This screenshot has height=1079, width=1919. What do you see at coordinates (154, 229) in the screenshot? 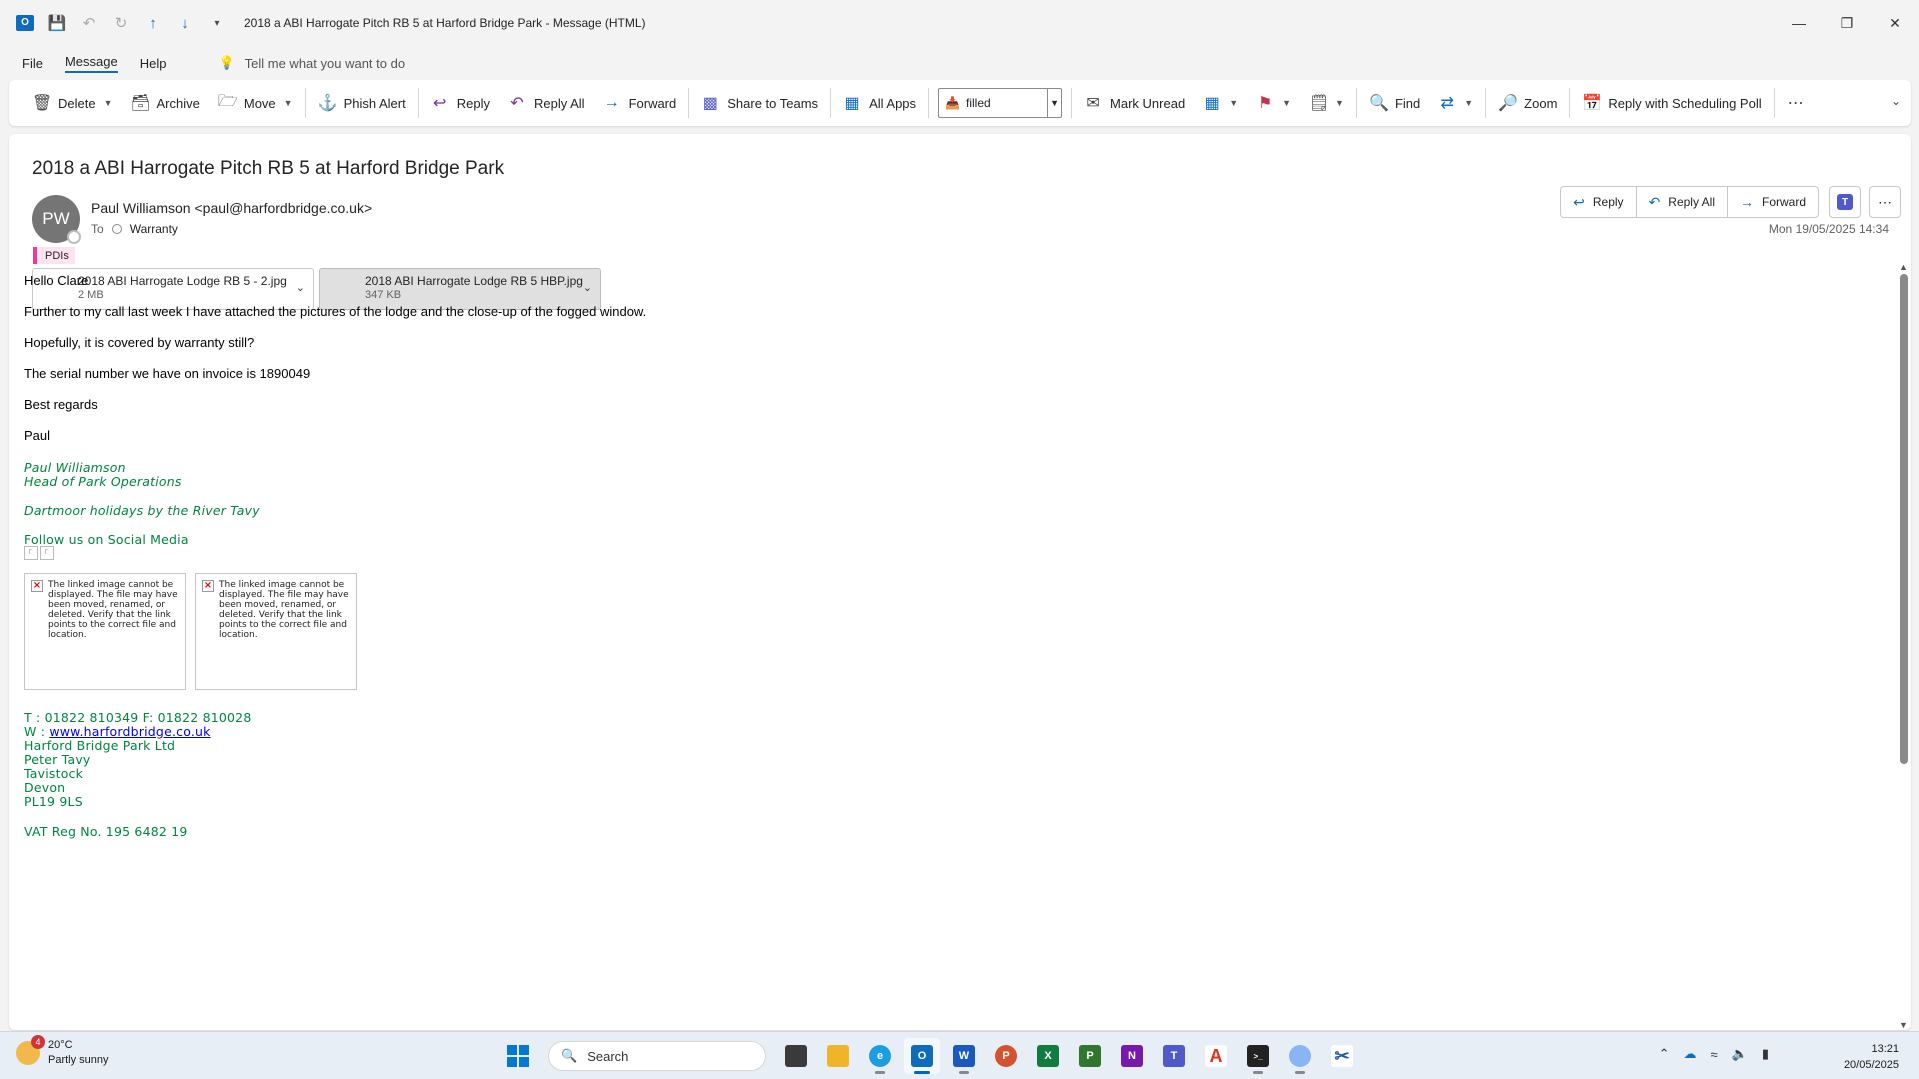
I see `recipient: Warranty` at bounding box center [154, 229].